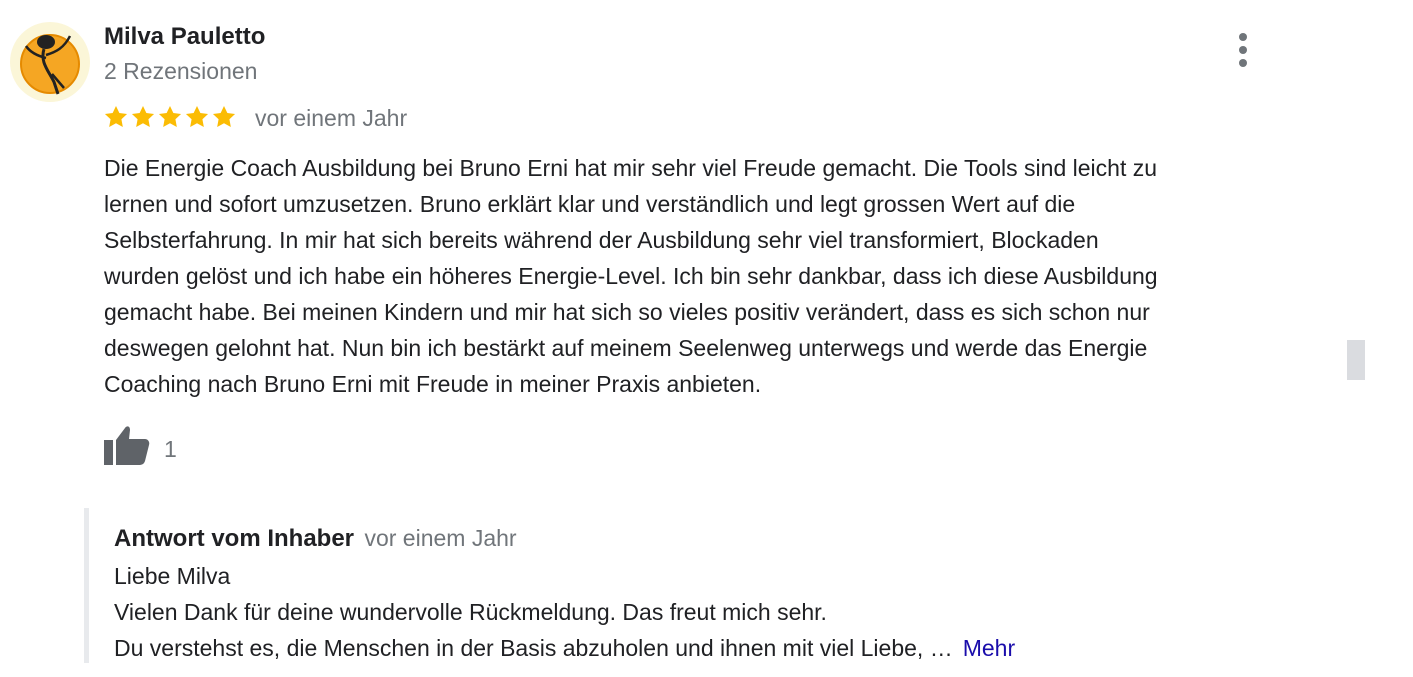 The image size is (1413, 677). What do you see at coordinates (1356, 360) in the screenshot?
I see `scrollbar-thumb` at bounding box center [1356, 360].